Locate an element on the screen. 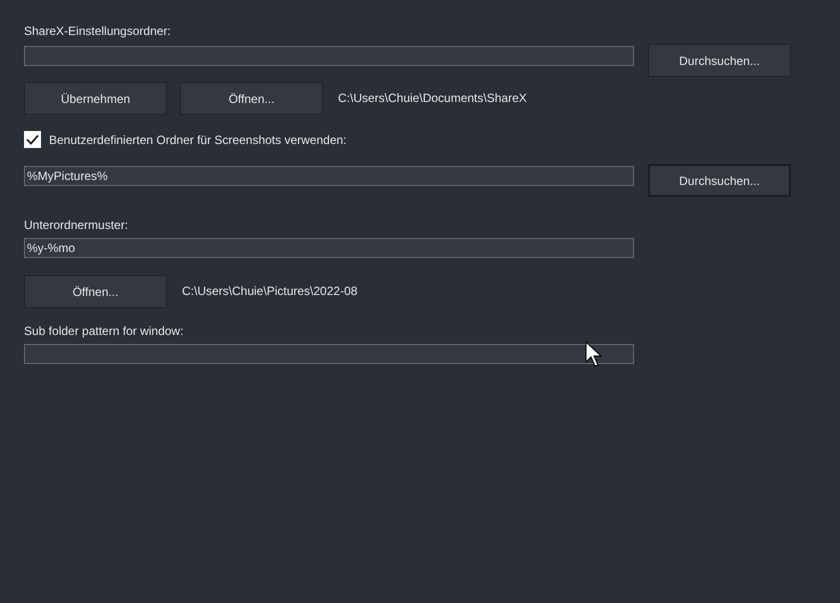  folder-path: C:\Users\Chuie\Pictures\2022-08 is located at coordinates (270, 291).